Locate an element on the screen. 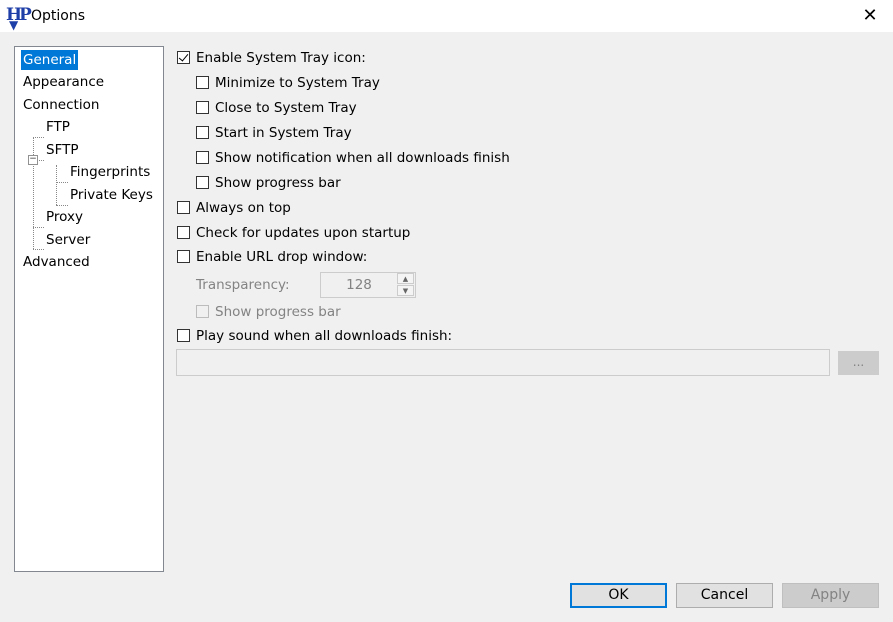 The image size is (893, 622). tree-item-connection: Connection is located at coordinates (61, 105).